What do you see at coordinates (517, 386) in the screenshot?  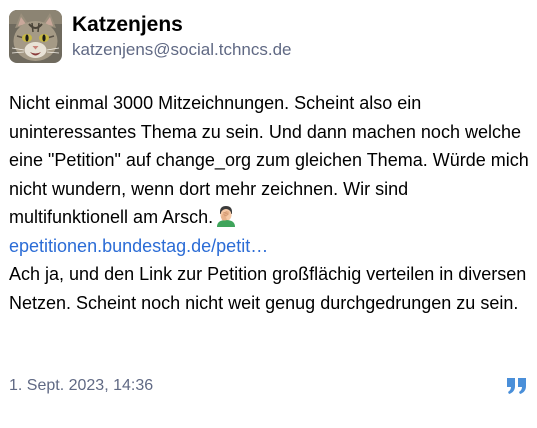 I see `quote-icon` at bounding box center [517, 386].